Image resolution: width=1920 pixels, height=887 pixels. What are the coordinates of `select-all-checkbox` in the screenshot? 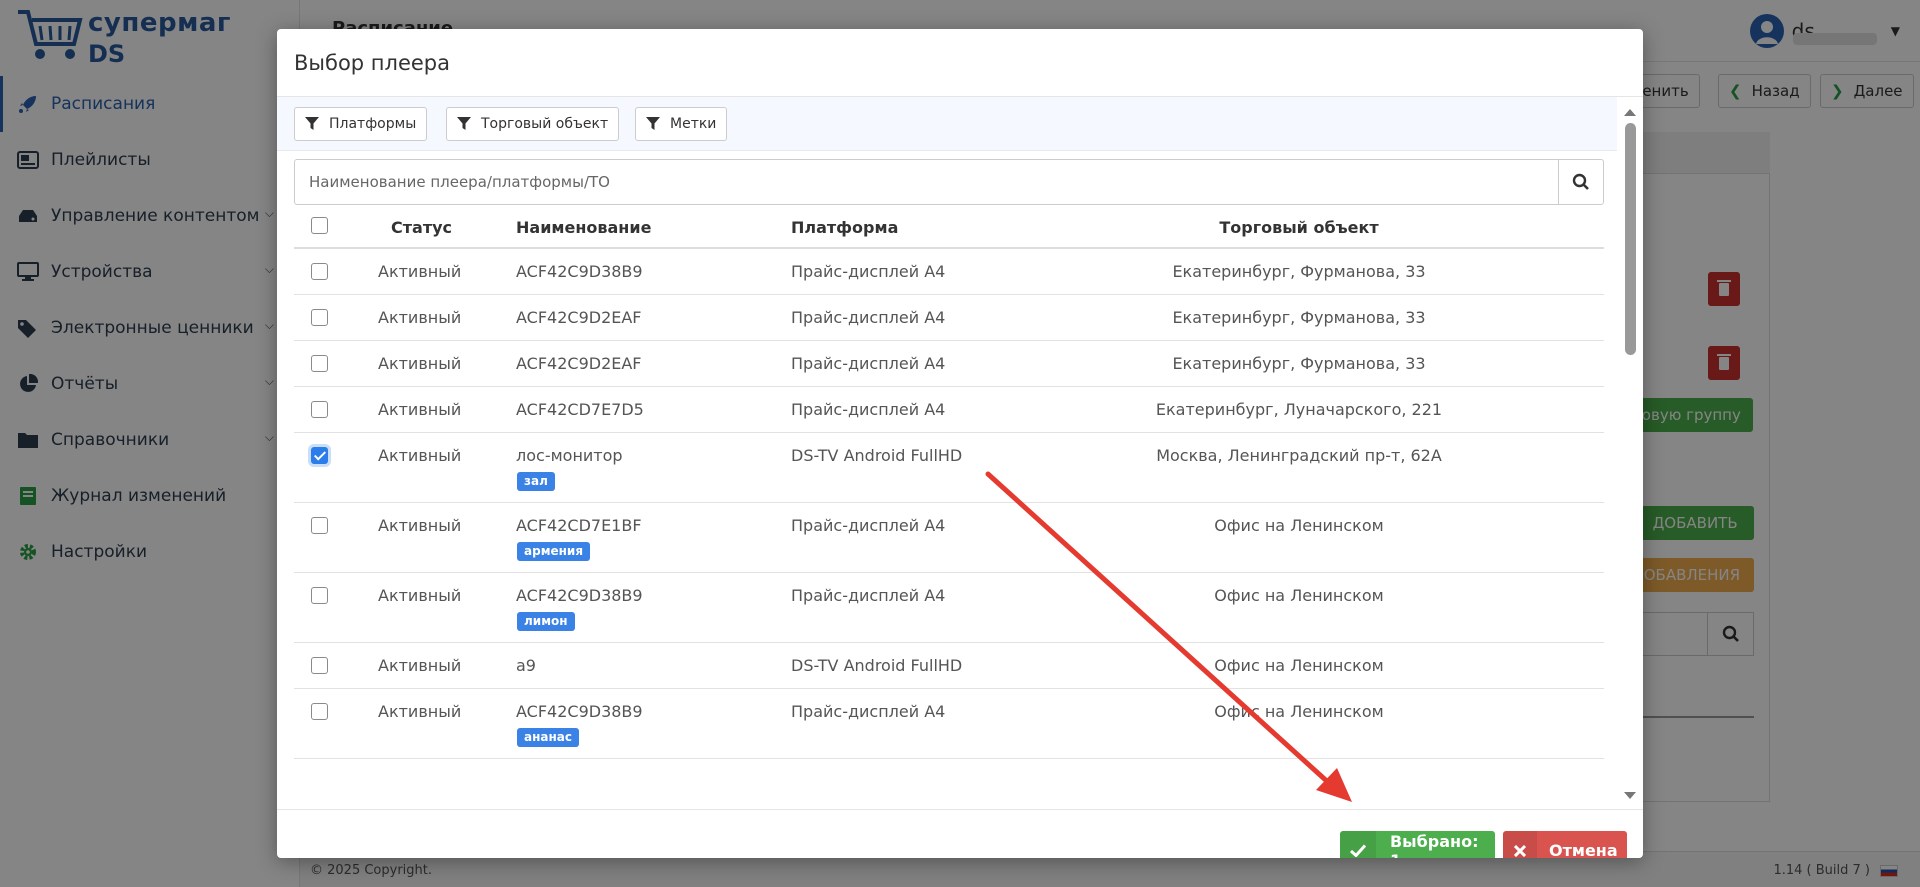 It's located at (319, 225).